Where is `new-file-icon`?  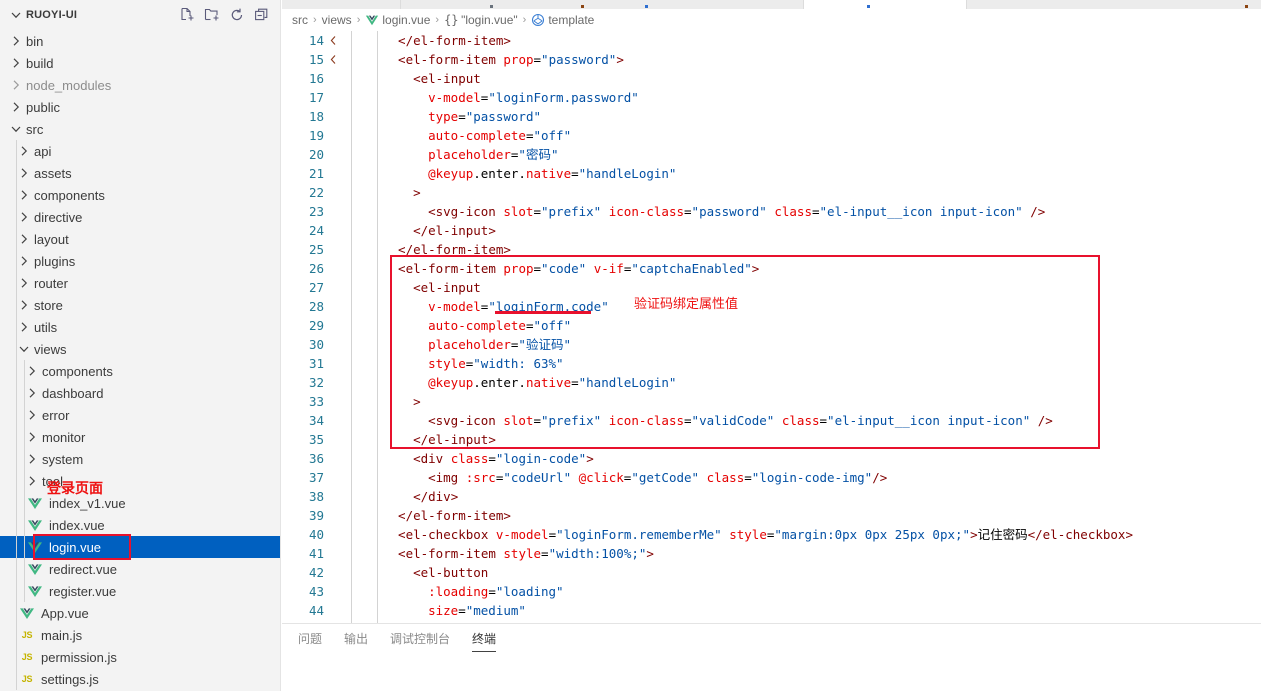 new-file-icon is located at coordinates (187, 15).